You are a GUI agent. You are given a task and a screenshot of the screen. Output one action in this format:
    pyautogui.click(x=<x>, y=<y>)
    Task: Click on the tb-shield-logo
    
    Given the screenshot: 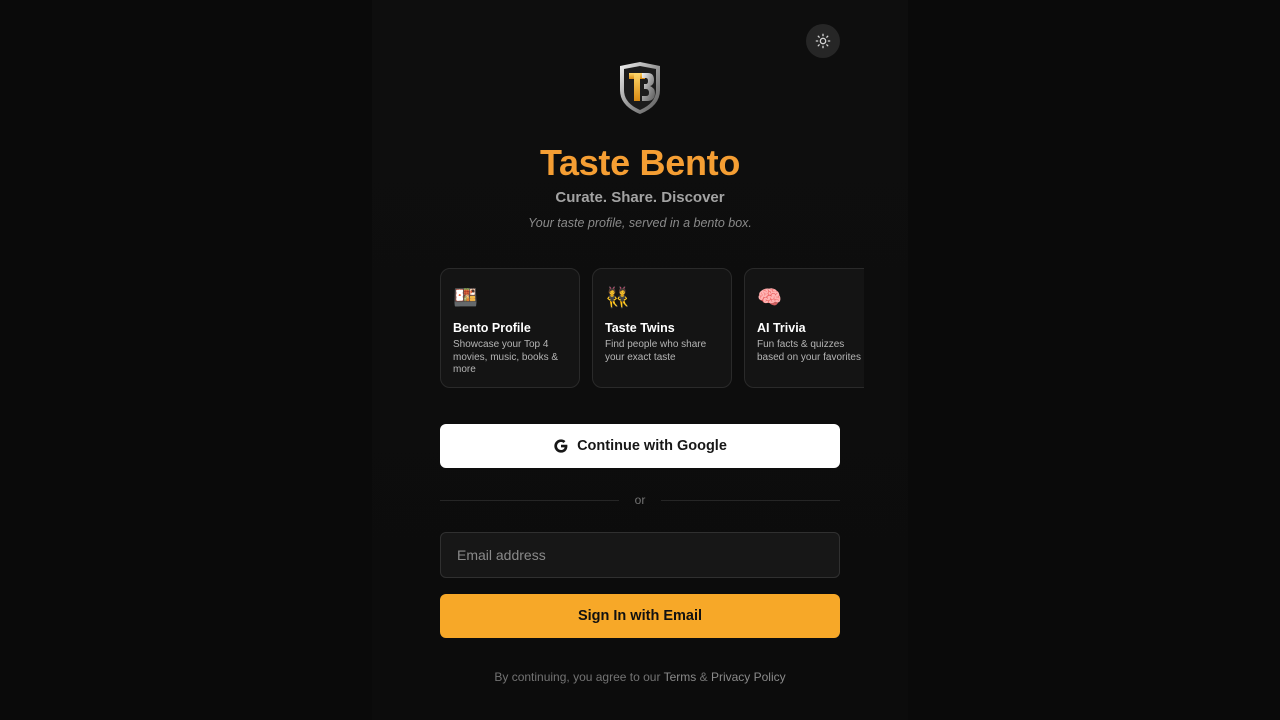 What is the action you would take?
    pyautogui.click(x=640, y=88)
    